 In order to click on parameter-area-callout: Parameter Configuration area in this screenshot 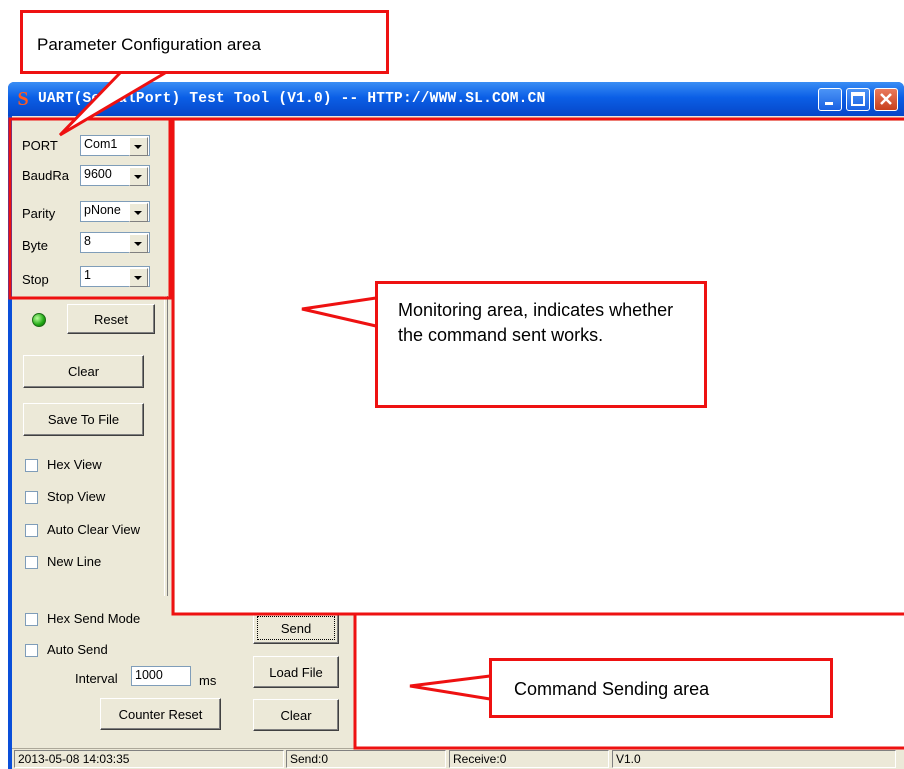, I will do `click(204, 42)`.